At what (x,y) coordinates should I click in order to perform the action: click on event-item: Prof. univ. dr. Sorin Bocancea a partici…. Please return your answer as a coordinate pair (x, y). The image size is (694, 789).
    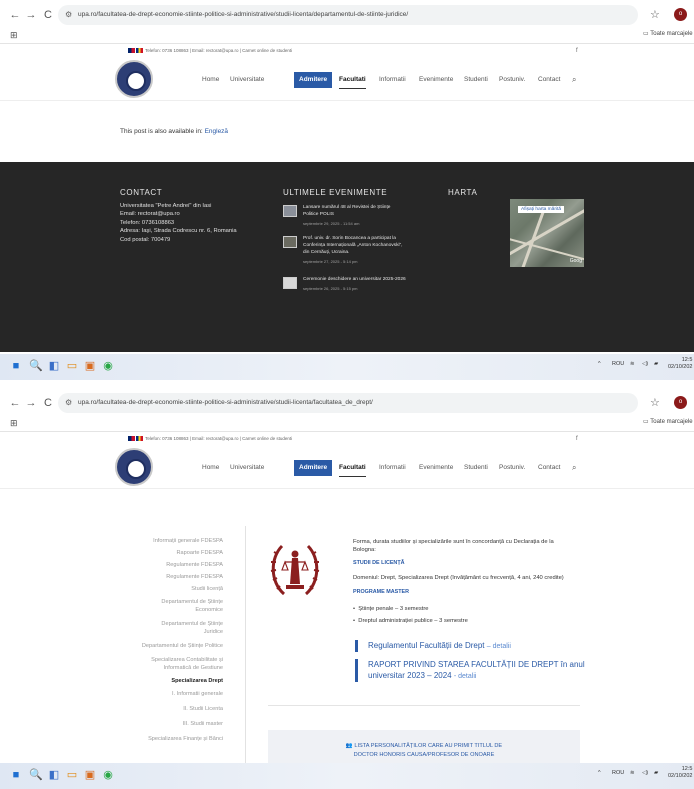
    Looking at the image, I should click on (358, 254).